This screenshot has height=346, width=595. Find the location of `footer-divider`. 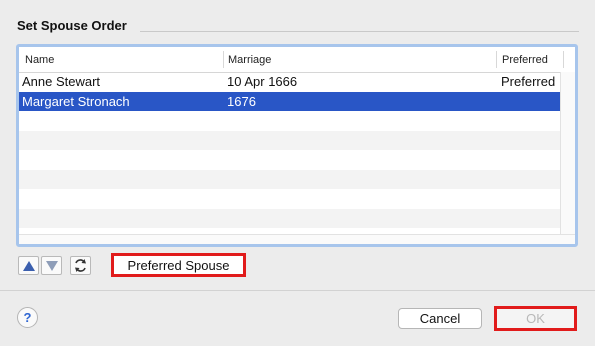

footer-divider is located at coordinates (297, 290).